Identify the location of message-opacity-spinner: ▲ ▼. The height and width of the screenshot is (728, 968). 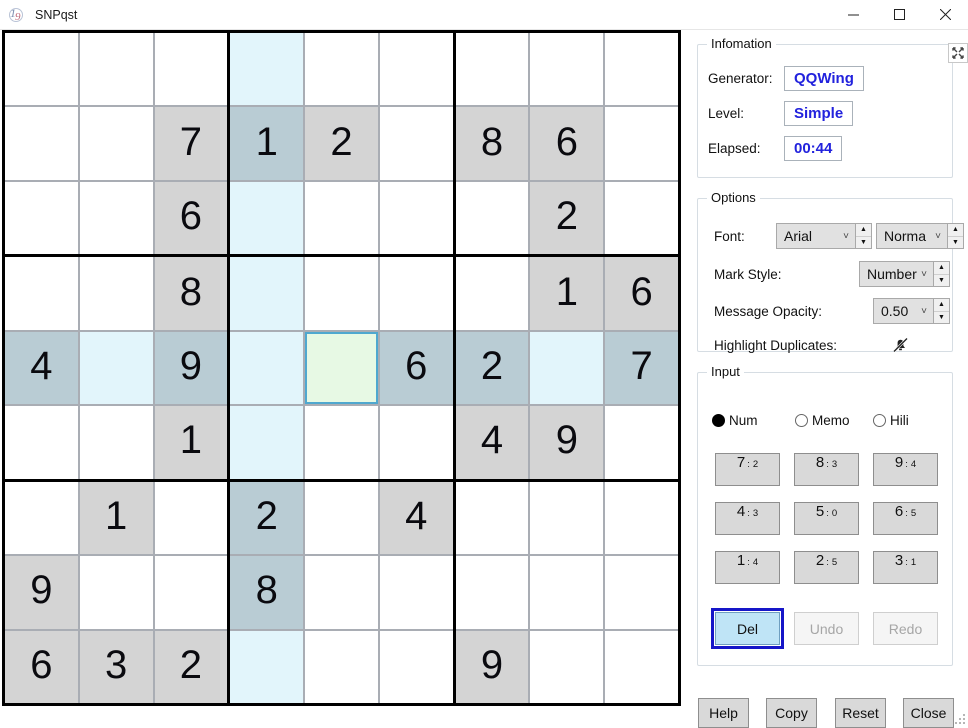
(942, 311).